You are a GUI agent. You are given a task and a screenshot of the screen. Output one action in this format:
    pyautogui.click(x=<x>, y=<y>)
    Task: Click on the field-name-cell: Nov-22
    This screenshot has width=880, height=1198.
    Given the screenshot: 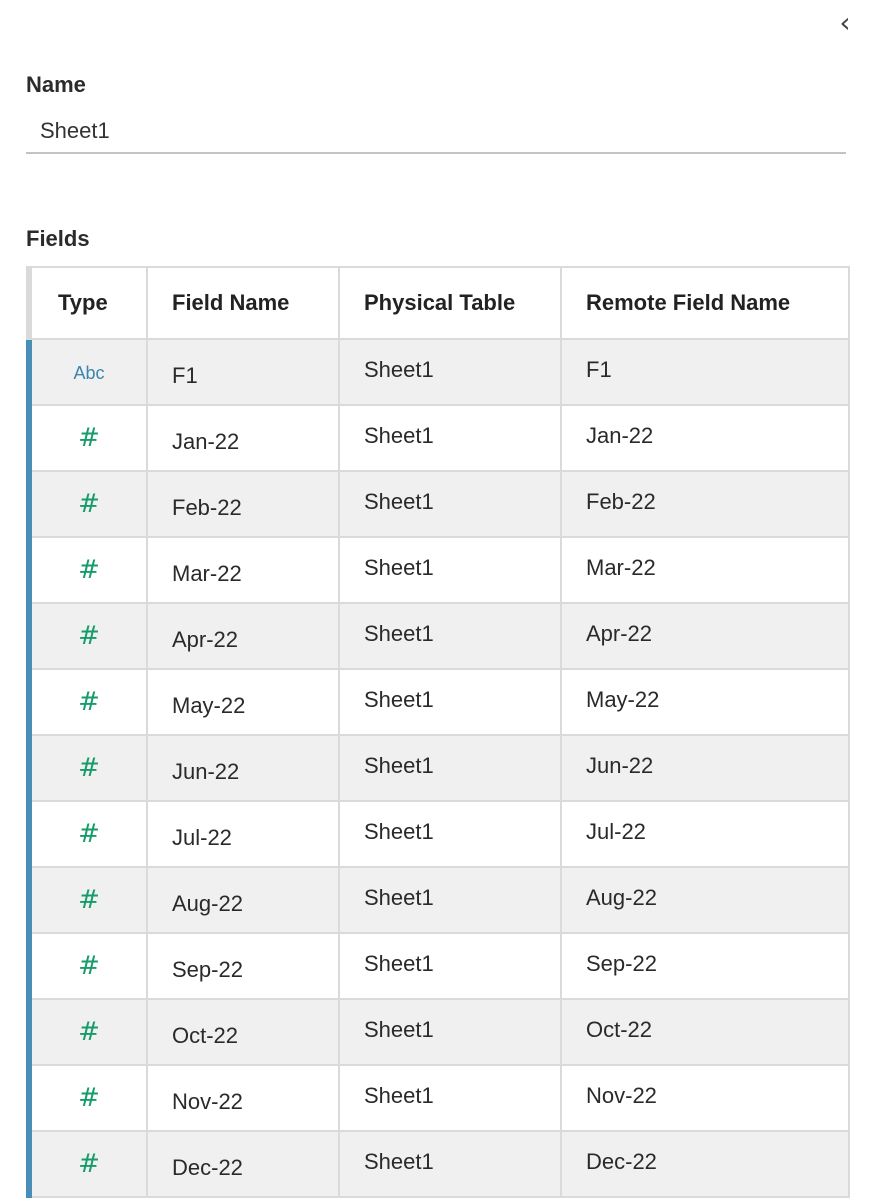 What is the action you would take?
    pyautogui.click(x=243, y=1098)
    